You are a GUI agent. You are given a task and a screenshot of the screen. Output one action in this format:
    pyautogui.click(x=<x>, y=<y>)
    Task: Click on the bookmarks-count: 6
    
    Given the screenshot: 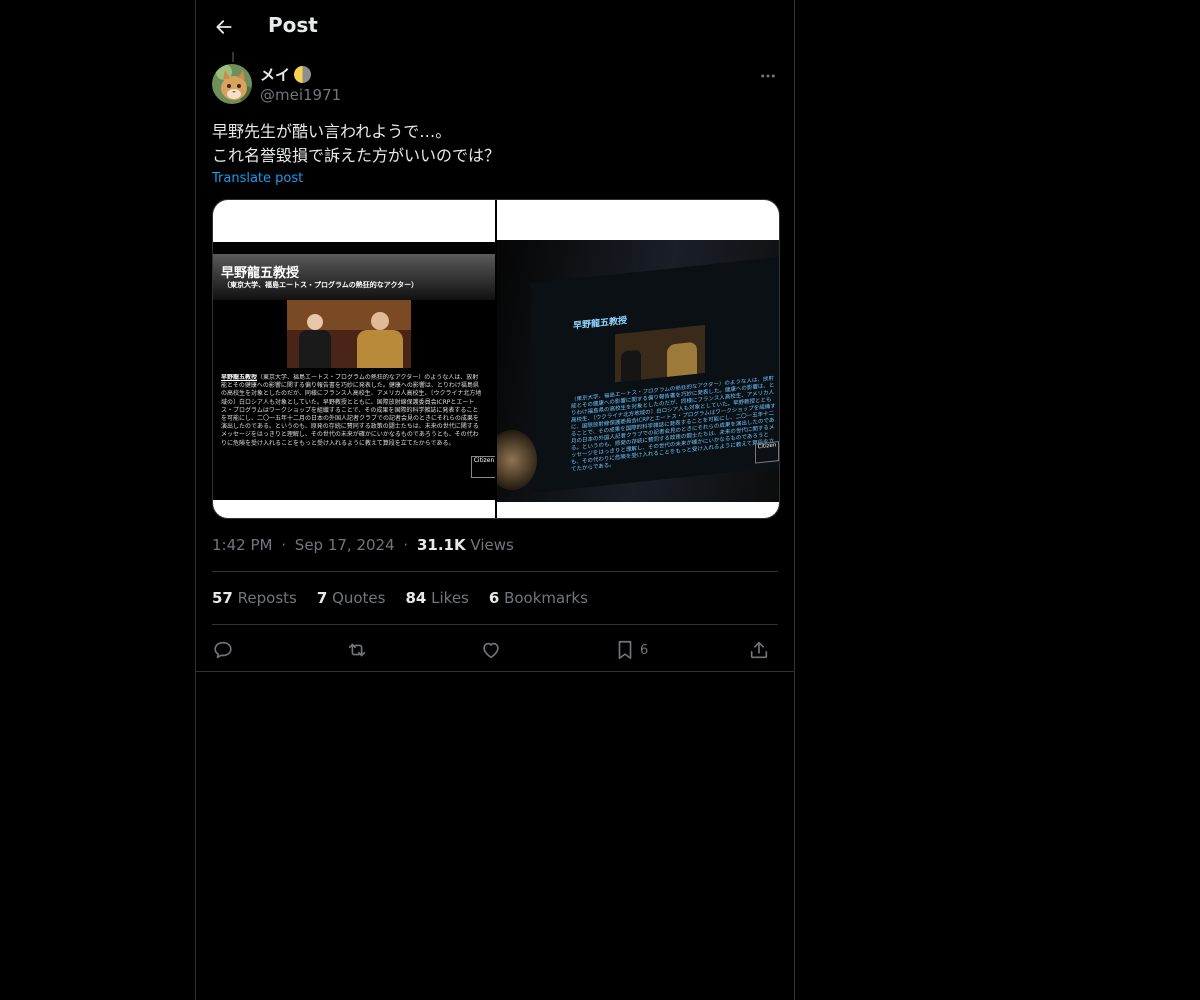 What is the action you would take?
    pyautogui.click(x=494, y=598)
    